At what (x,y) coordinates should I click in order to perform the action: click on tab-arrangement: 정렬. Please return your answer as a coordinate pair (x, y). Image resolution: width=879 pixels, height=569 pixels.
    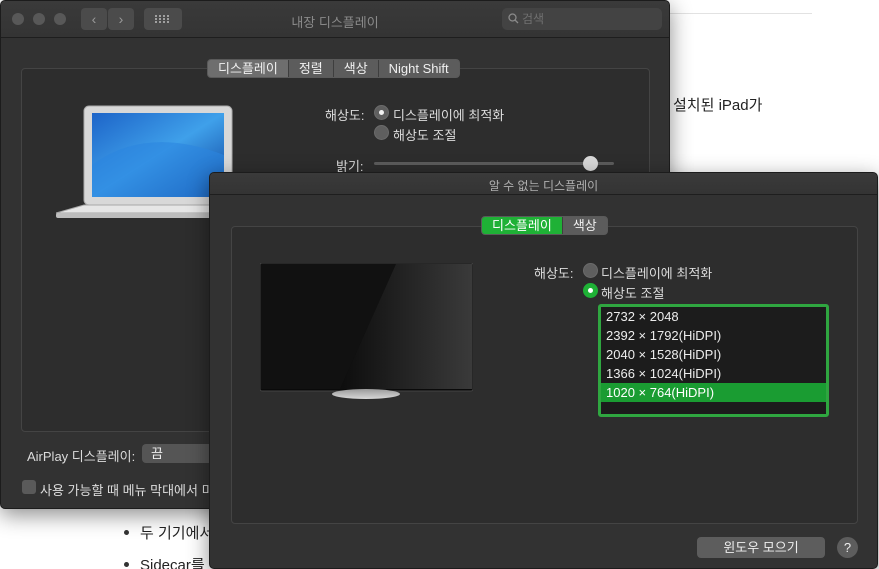
    Looking at the image, I should click on (310, 68).